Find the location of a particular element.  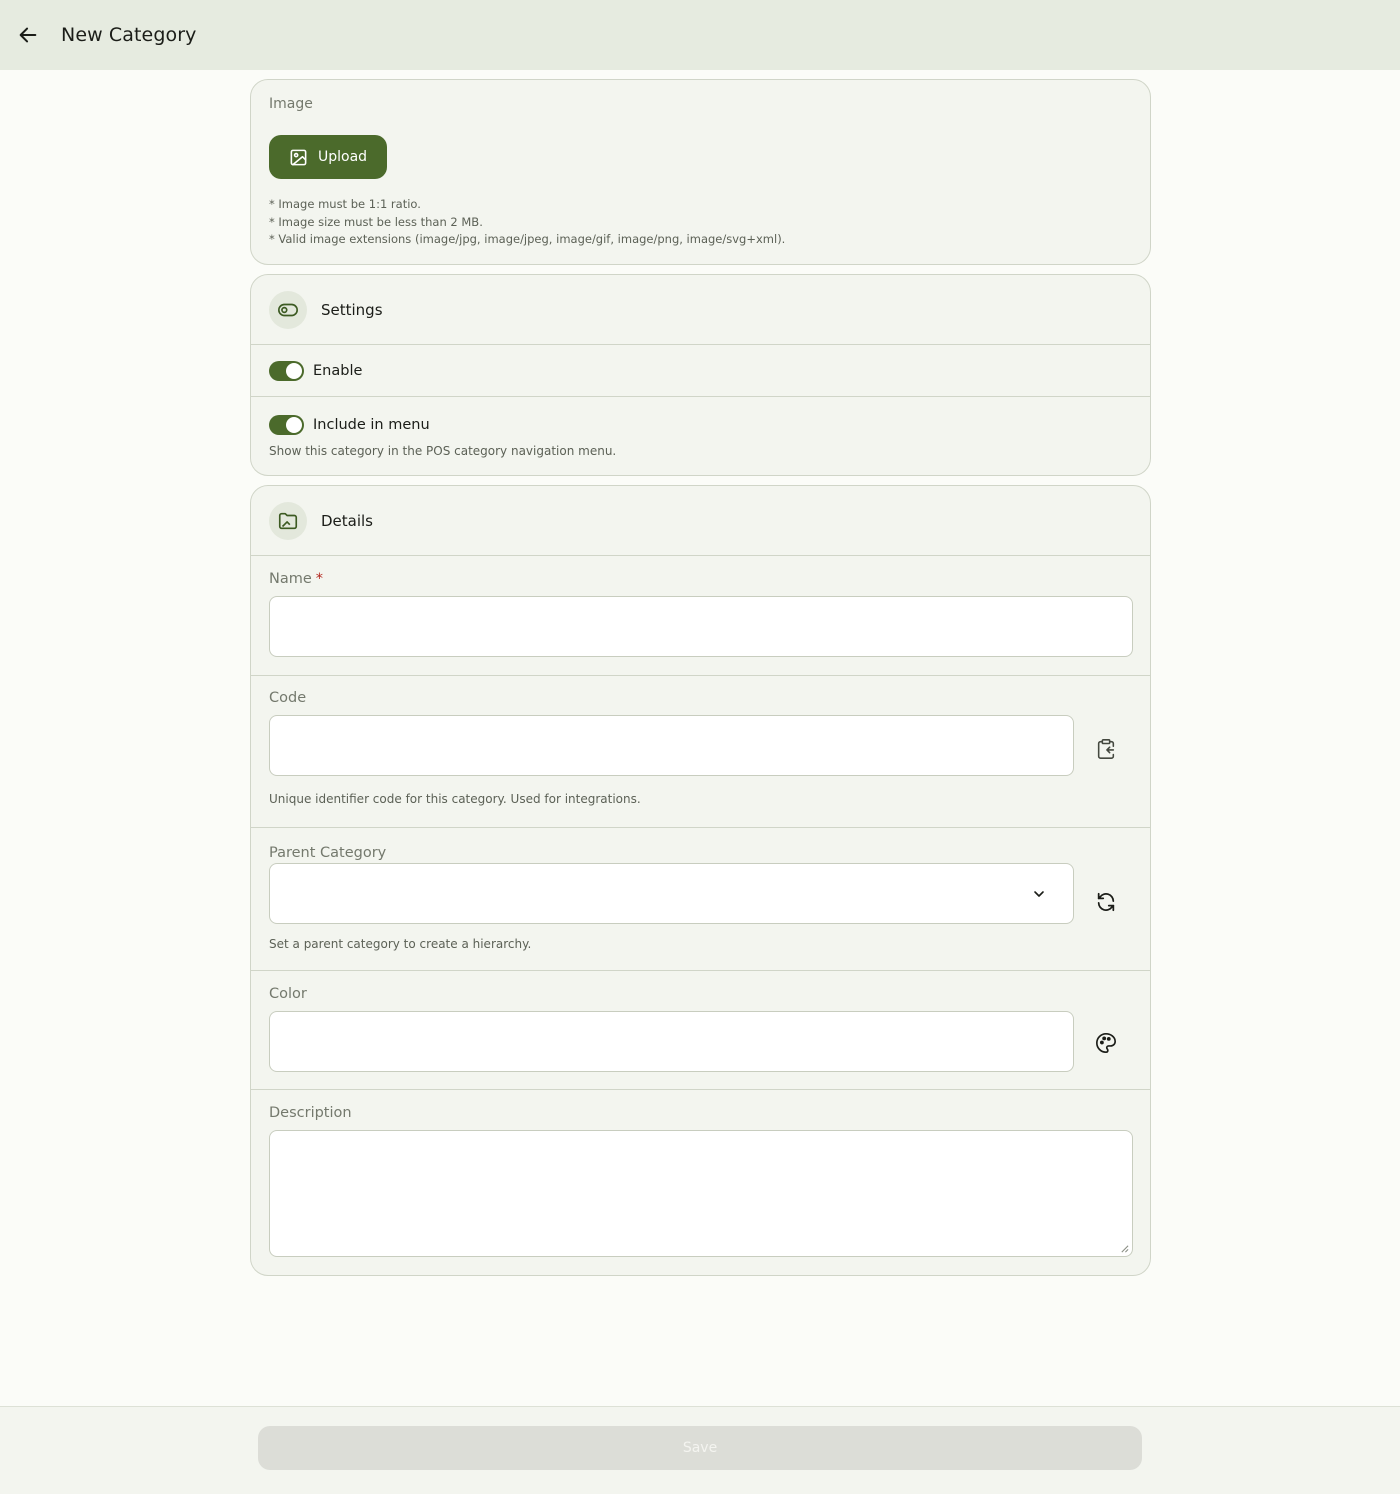

chevron-down-icon is located at coordinates (1039, 894).